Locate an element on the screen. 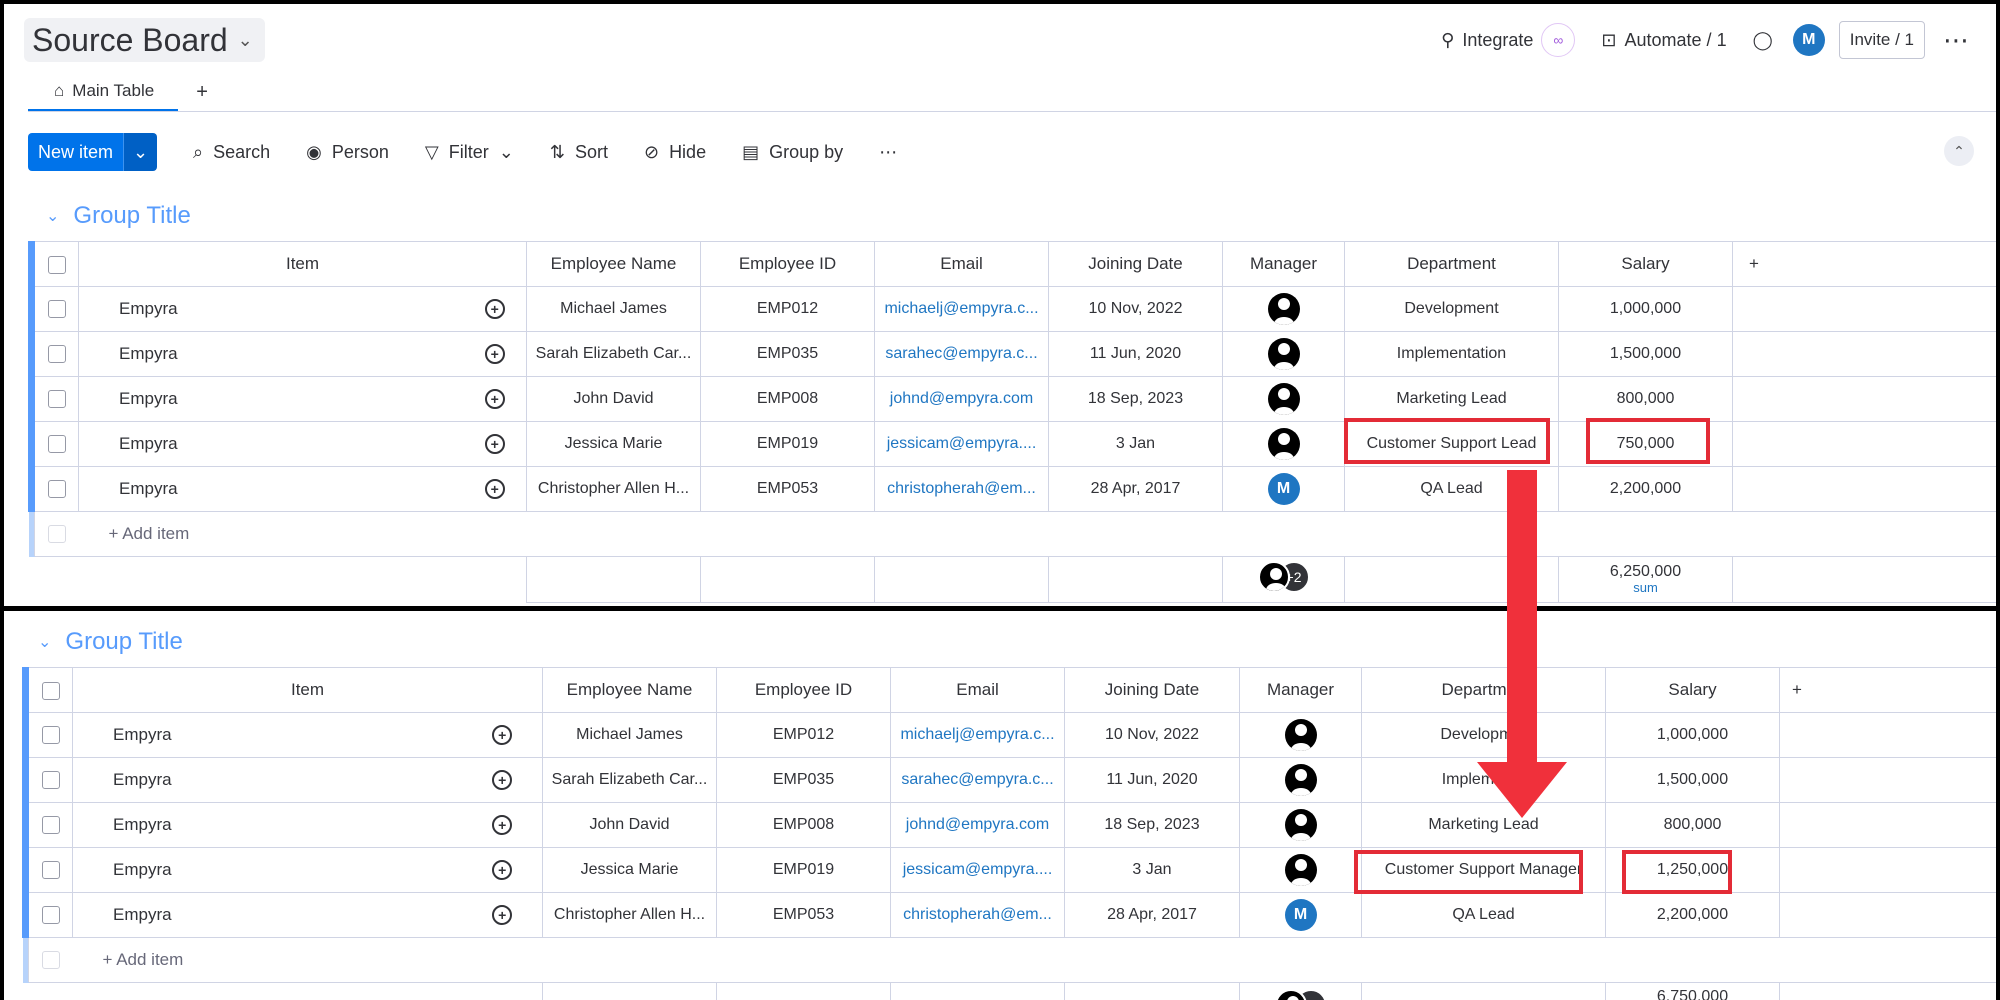  department-cell: QA Lead is located at coordinates (1483, 915).